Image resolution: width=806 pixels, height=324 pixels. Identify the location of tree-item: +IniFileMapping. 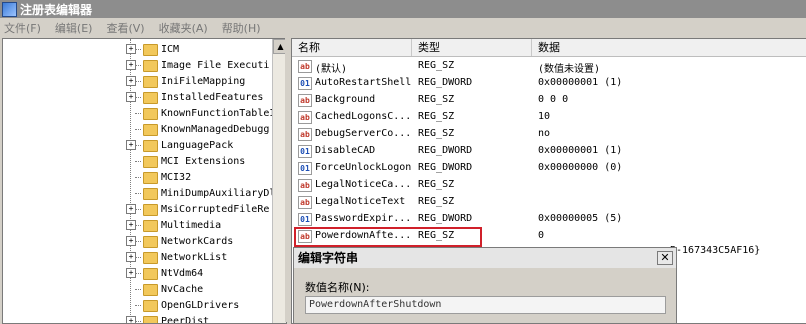
(138, 81).